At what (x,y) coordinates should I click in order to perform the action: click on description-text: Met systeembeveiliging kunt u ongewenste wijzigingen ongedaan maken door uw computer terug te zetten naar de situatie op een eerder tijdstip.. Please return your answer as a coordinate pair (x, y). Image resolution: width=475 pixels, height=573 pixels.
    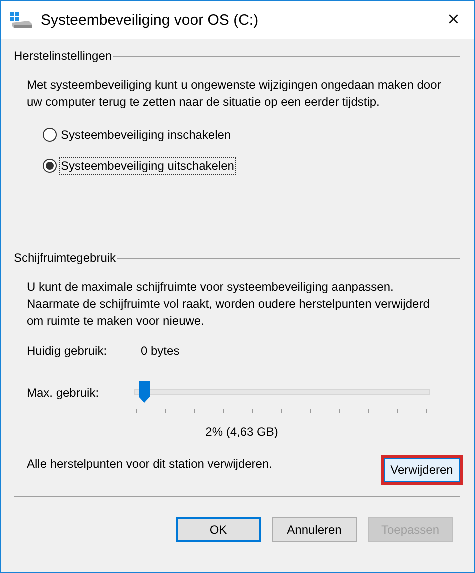
    Looking at the image, I should click on (234, 94).